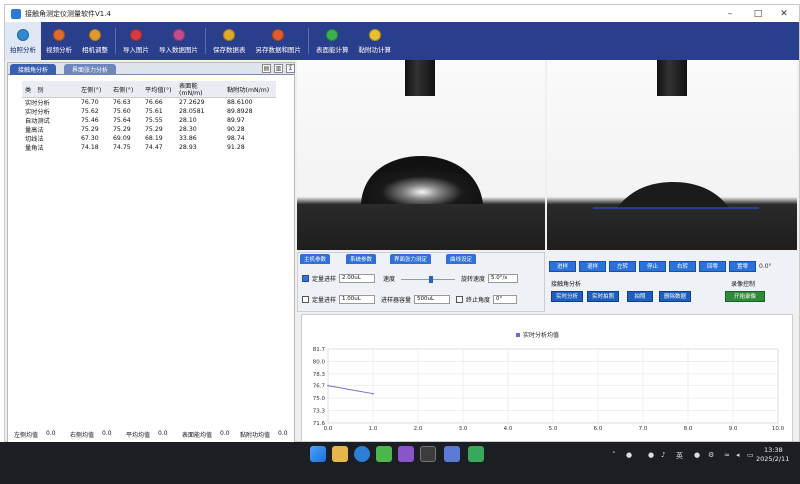 The width and height of the screenshot is (800, 484). Describe the element at coordinates (375, 41) in the screenshot. I see `toolbar-adhesion-work: 黏附功计算` at that location.